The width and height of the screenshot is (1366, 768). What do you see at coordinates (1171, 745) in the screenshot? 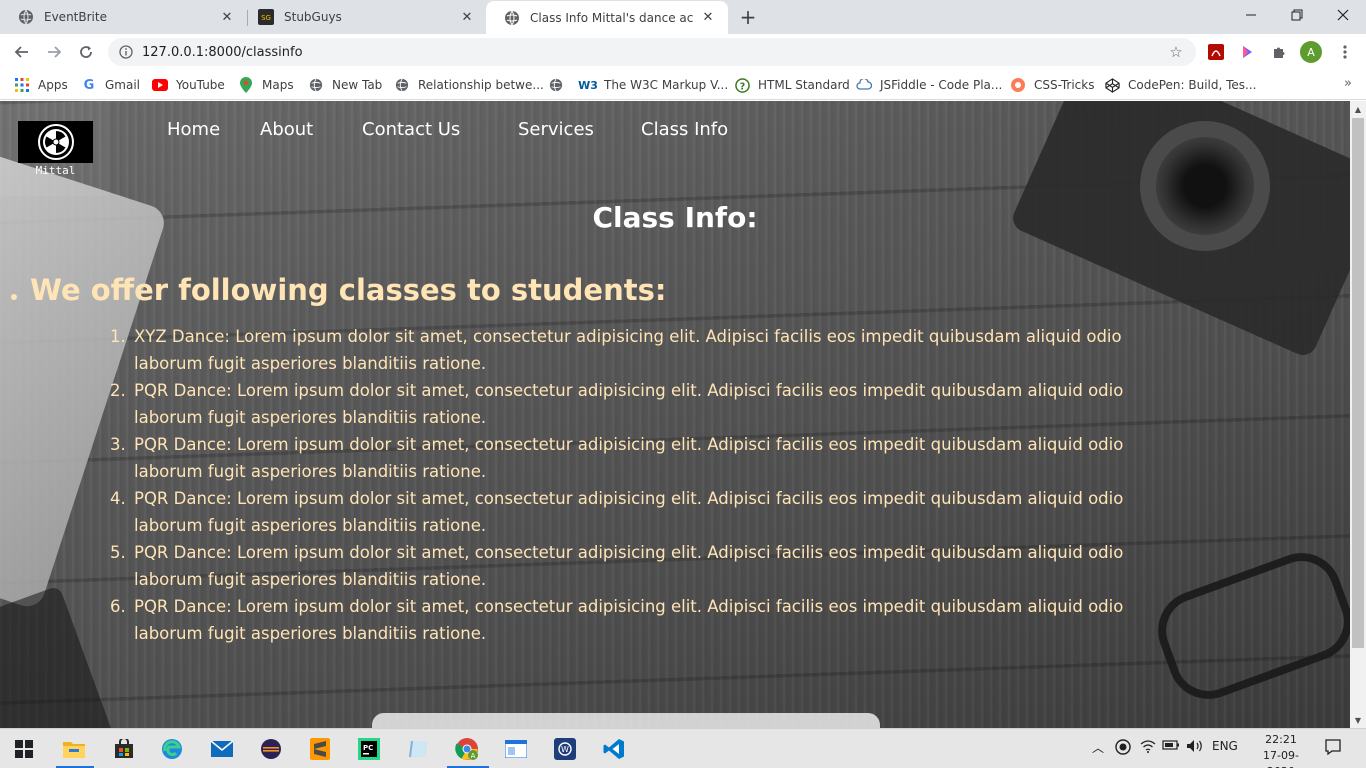
I see `battery-icon` at bounding box center [1171, 745].